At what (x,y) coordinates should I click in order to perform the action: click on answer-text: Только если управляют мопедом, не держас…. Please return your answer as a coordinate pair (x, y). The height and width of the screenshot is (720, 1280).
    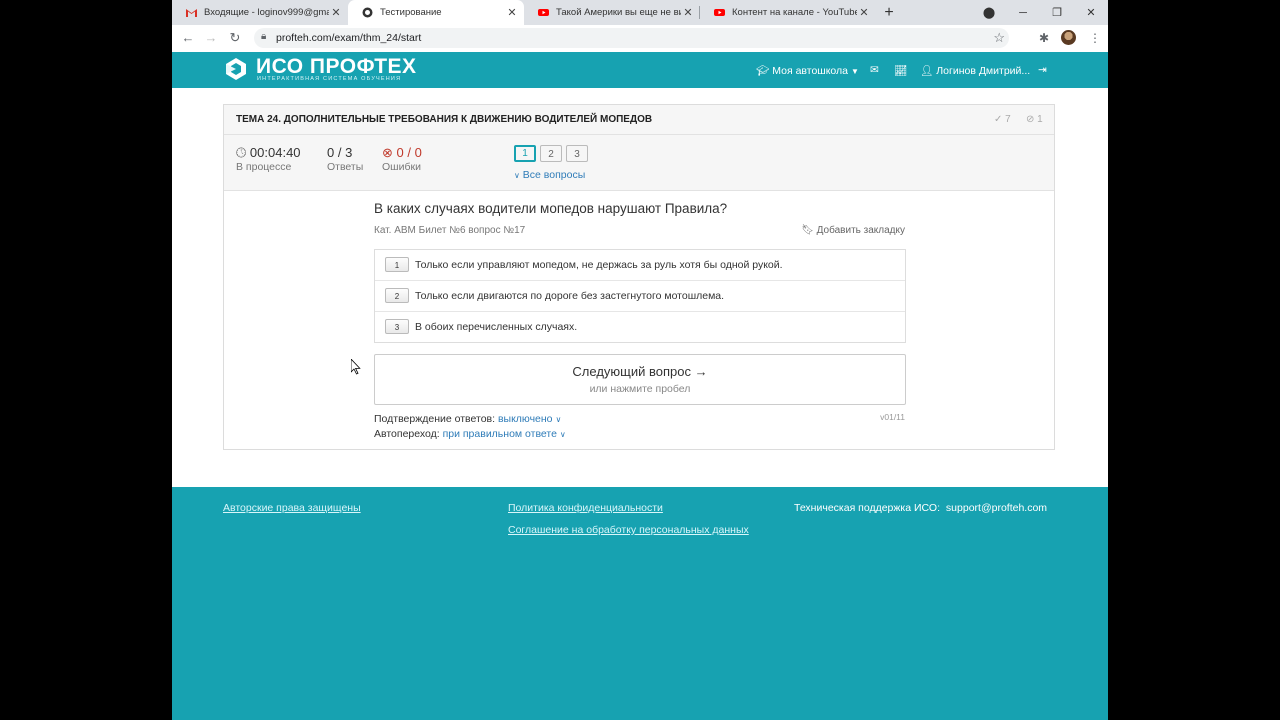
    Looking at the image, I should click on (599, 265).